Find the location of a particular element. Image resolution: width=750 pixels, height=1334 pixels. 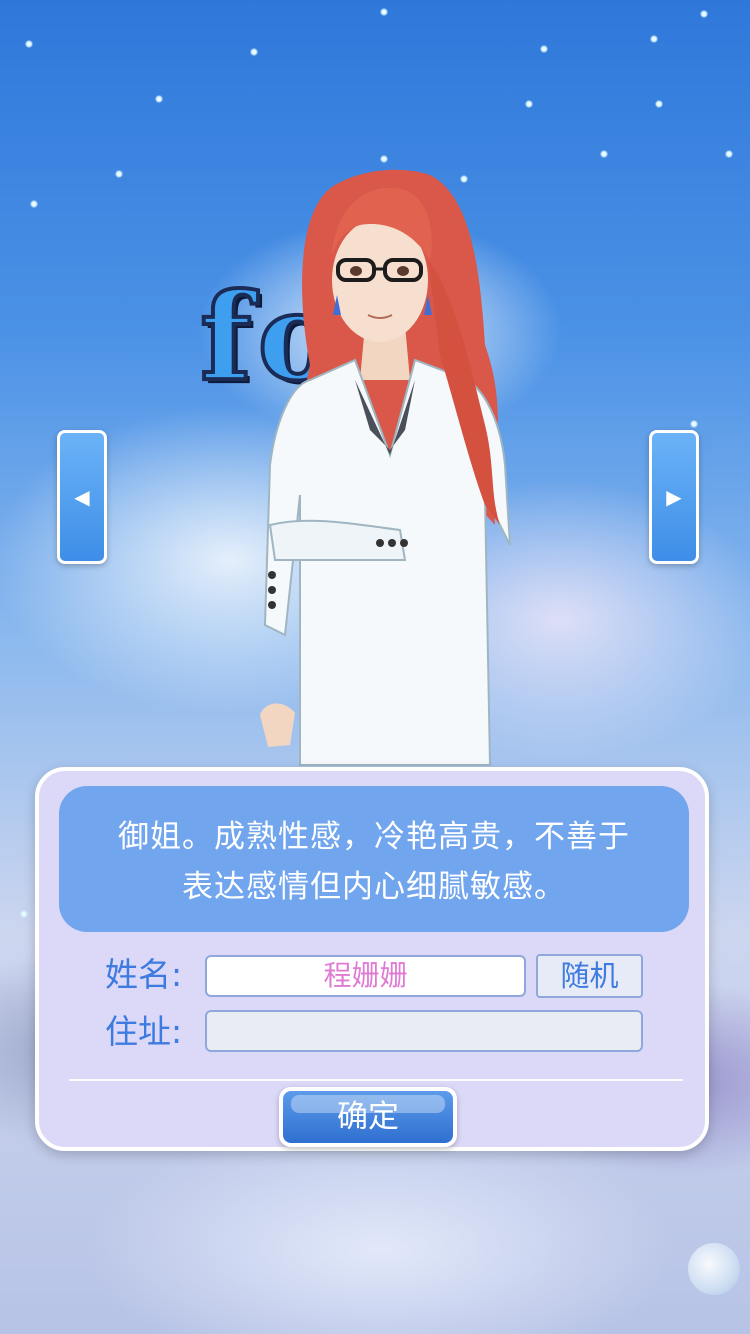

random-name-button: 随机 is located at coordinates (589, 976).